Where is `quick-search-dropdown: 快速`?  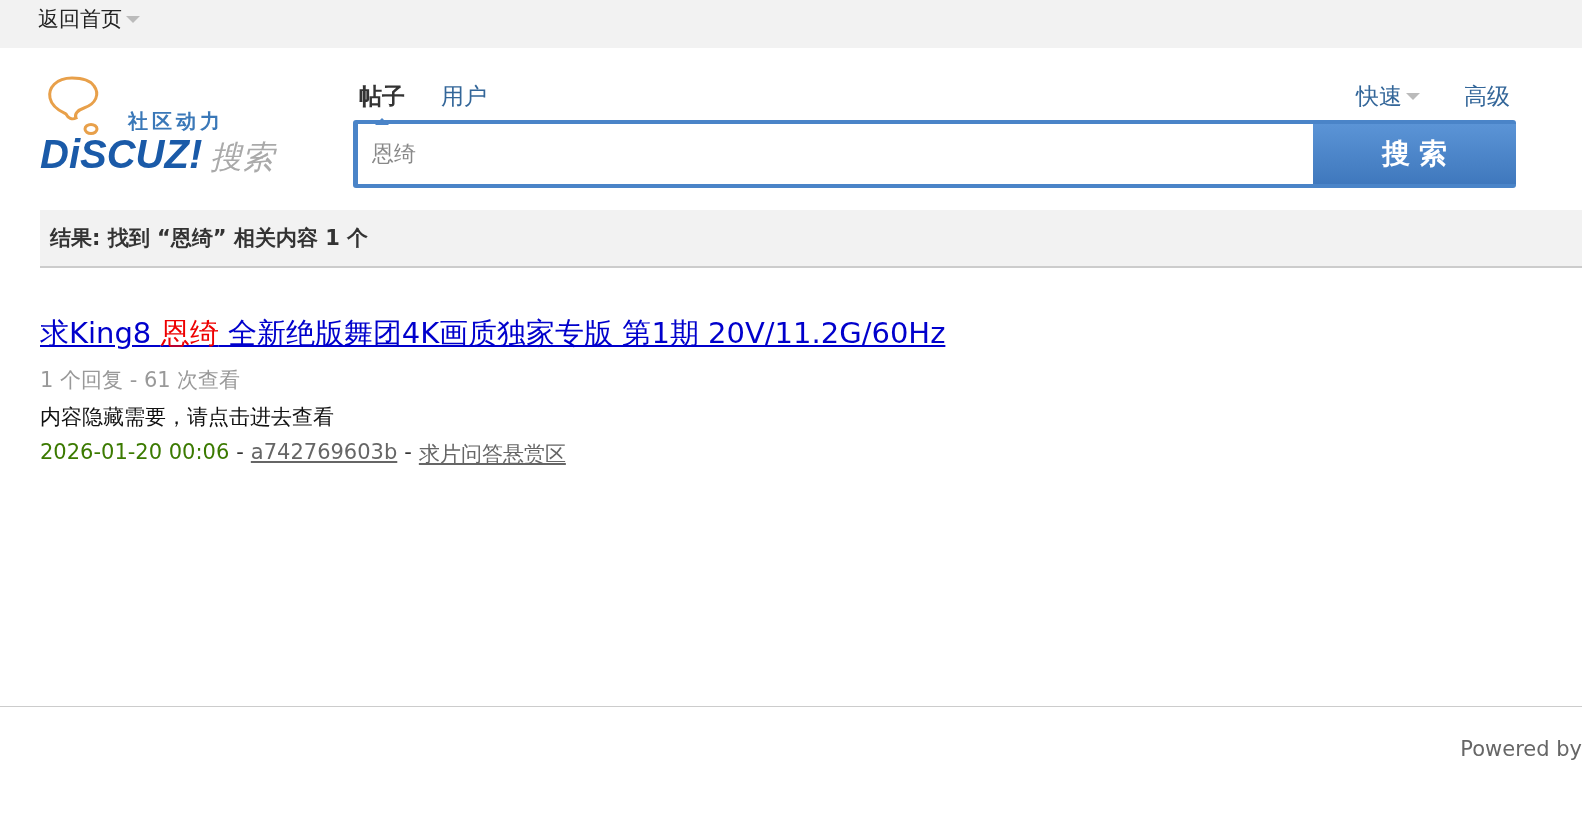 quick-search-dropdown: 快速 is located at coordinates (1388, 96).